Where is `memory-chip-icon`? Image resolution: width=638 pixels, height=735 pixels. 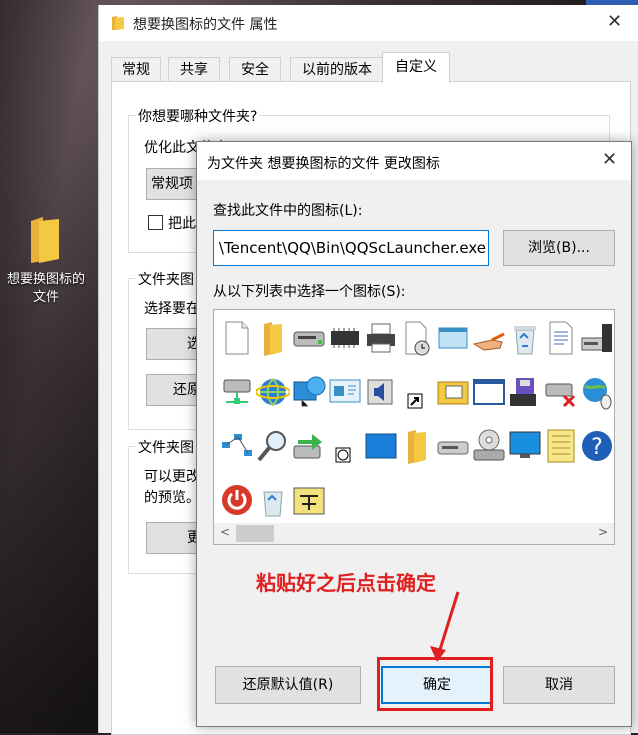
memory-chip-icon is located at coordinates (344, 343).